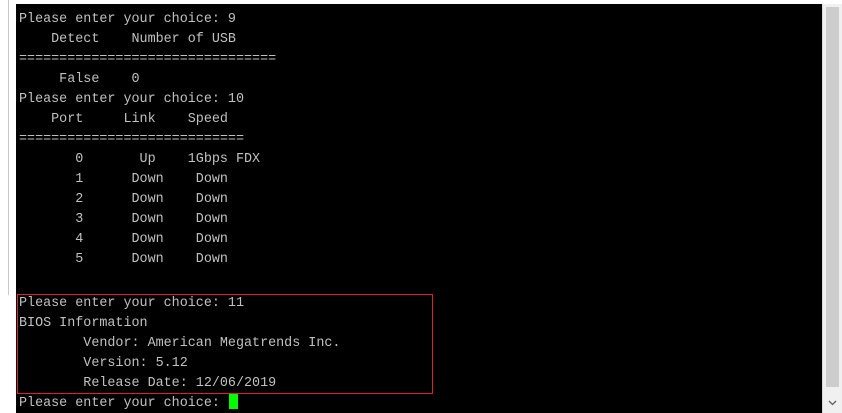 This screenshot has width=842, height=413. What do you see at coordinates (123, 403) in the screenshot?
I see `prompt-text: Please enter your choice:` at bounding box center [123, 403].